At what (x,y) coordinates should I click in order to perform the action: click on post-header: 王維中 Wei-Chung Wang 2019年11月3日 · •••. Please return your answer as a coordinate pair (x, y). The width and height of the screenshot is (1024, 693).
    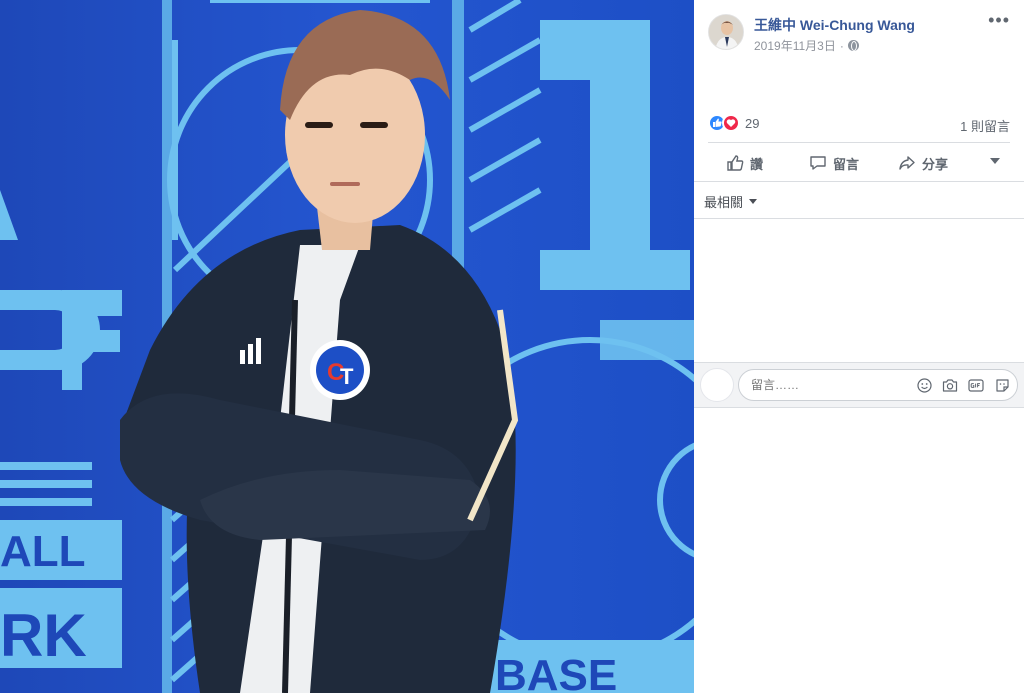
    Looking at the image, I should click on (859, 30).